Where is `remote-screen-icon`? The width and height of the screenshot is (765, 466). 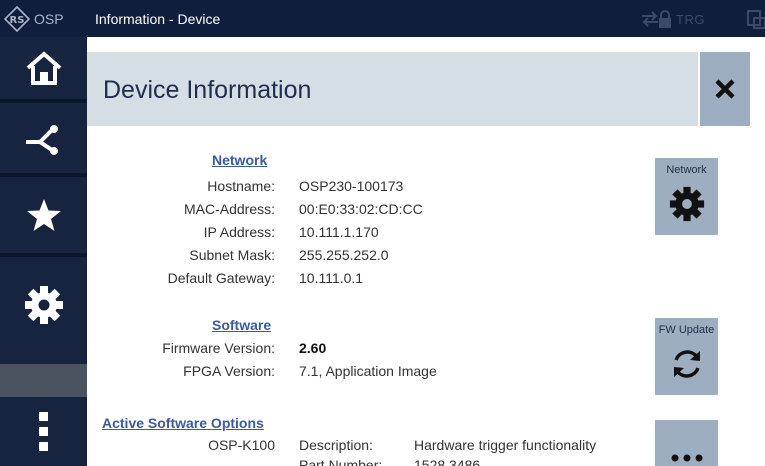
remote-screen-icon is located at coordinates (755, 19).